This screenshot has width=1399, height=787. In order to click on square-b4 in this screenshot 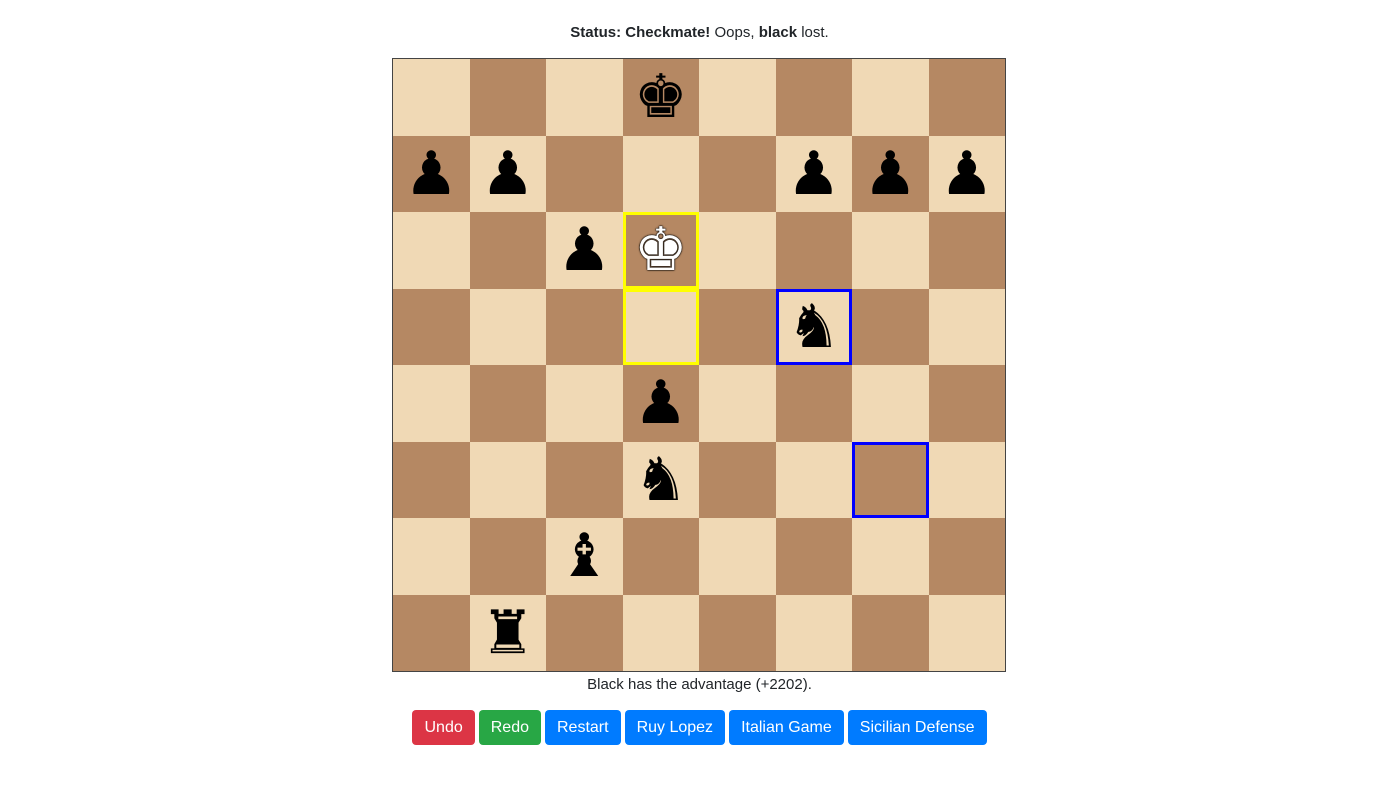, I will do `click(507, 403)`.